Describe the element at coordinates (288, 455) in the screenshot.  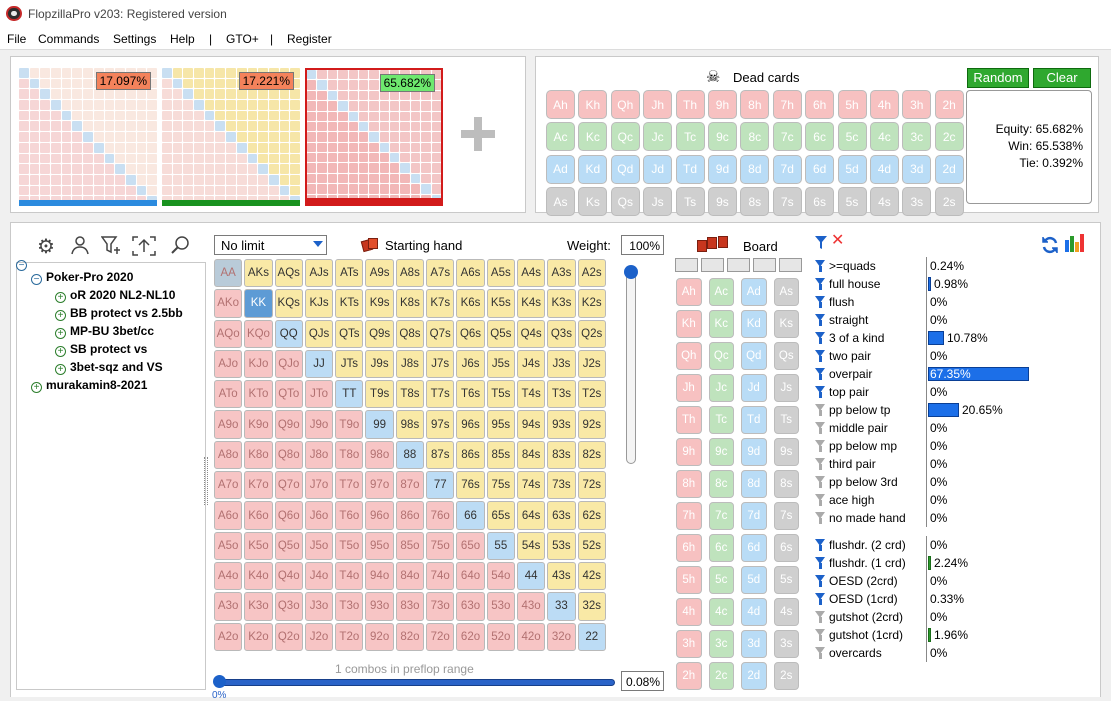
I see `hand-cell-q8o: Q8o` at that location.